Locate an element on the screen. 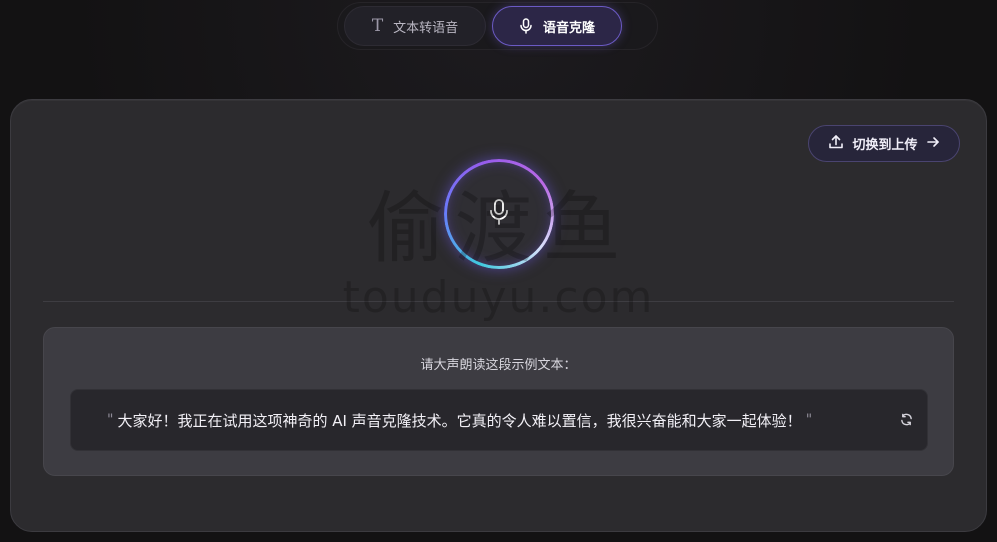 The image size is (997, 542). refresh-icon is located at coordinates (906, 421).